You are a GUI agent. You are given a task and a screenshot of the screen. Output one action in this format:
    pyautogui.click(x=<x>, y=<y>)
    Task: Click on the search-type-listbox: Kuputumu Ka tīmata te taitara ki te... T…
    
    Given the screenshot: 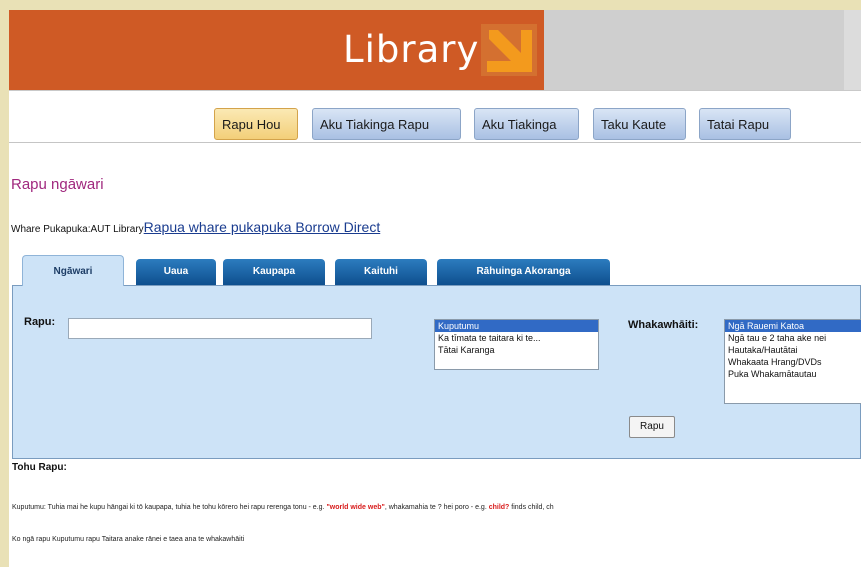 What is the action you would take?
    pyautogui.click(x=516, y=344)
    